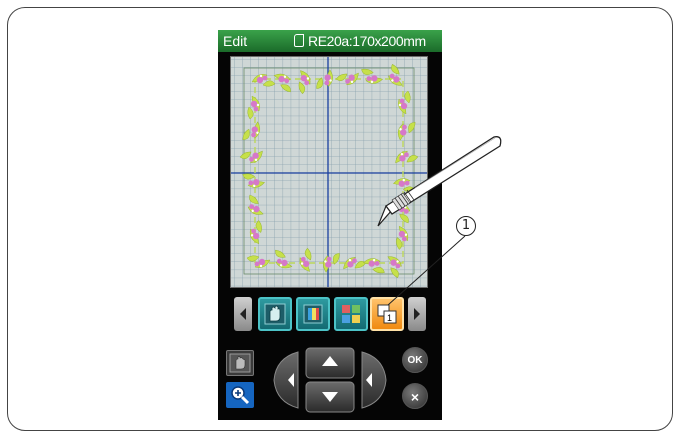  What do you see at coordinates (439, 181) in the screenshot?
I see `stylus-pen-icon` at bounding box center [439, 181].